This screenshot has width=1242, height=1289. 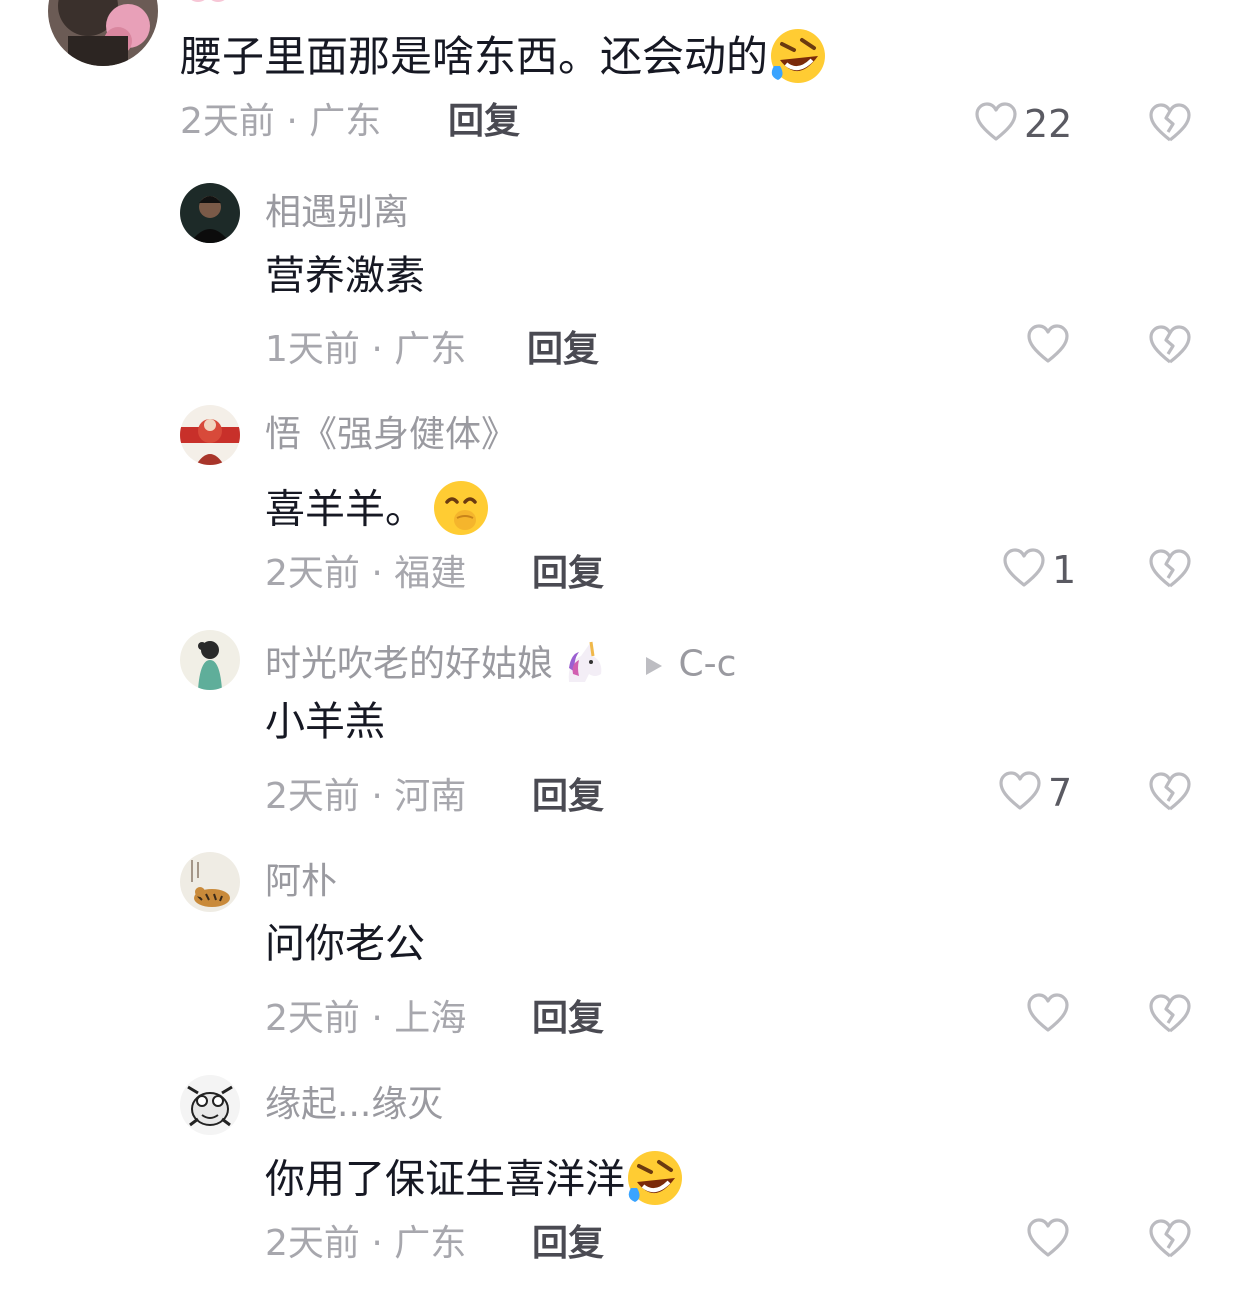 What do you see at coordinates (280, 122) in the screenshot?
I see `comment-meta: 2天前 · 广东` at bounding box center [280, 122].